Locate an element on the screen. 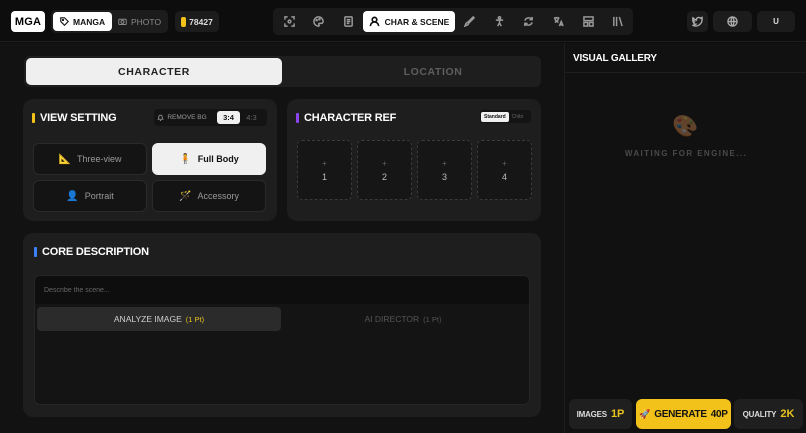 Image resolution: width=806 pixels, height=433 pixels. gallery-footer: IMAGES 1P 🚀 GENERATE 40P QUALITY 2K is located at coordinates (685, 415).